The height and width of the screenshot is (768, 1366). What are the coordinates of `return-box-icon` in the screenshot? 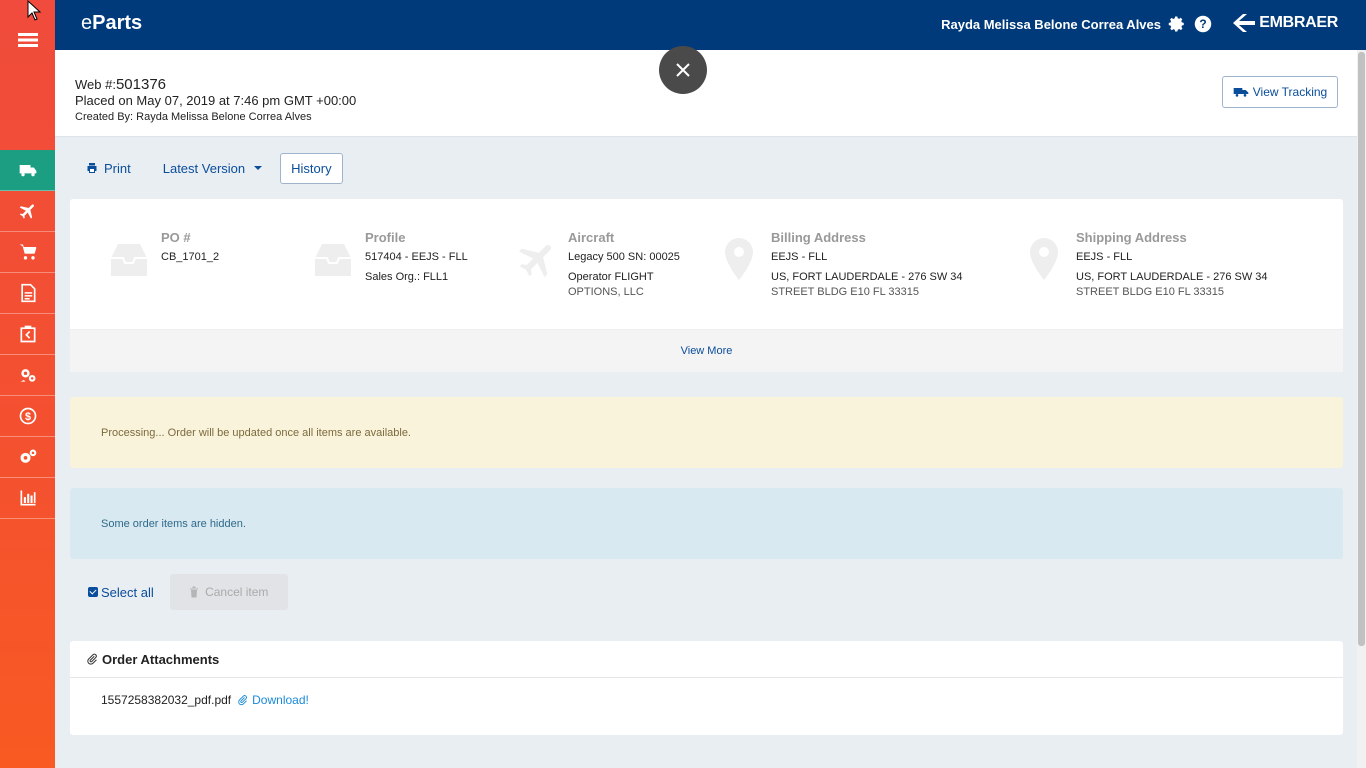 It's located at (27, 334).